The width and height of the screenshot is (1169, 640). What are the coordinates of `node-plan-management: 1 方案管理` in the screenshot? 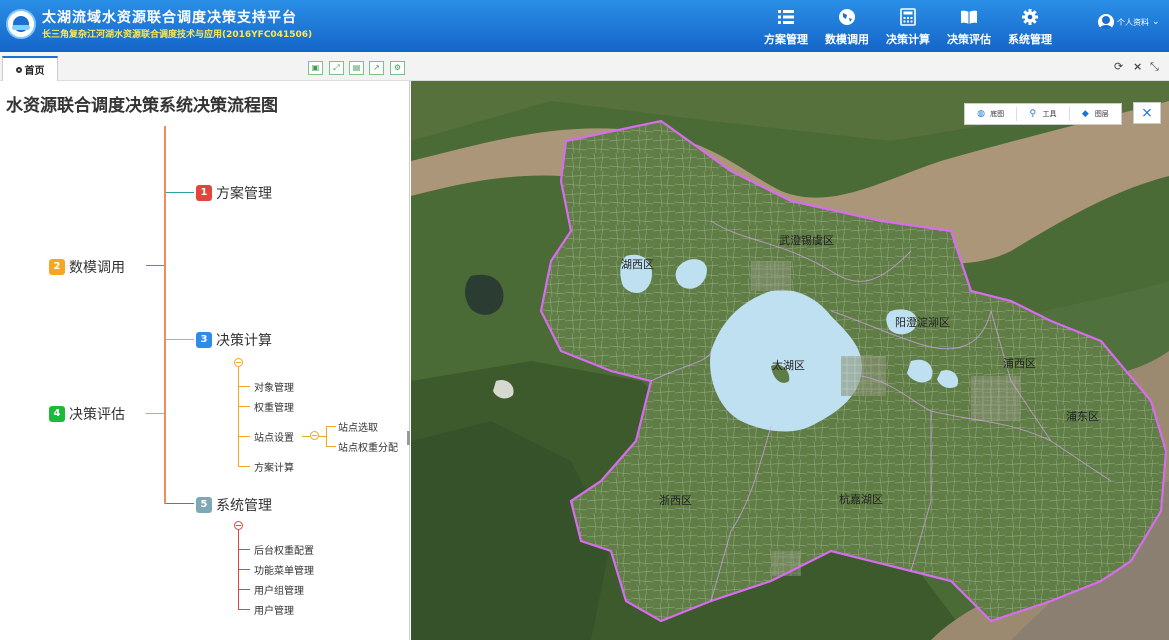 It's located at (234, 193).